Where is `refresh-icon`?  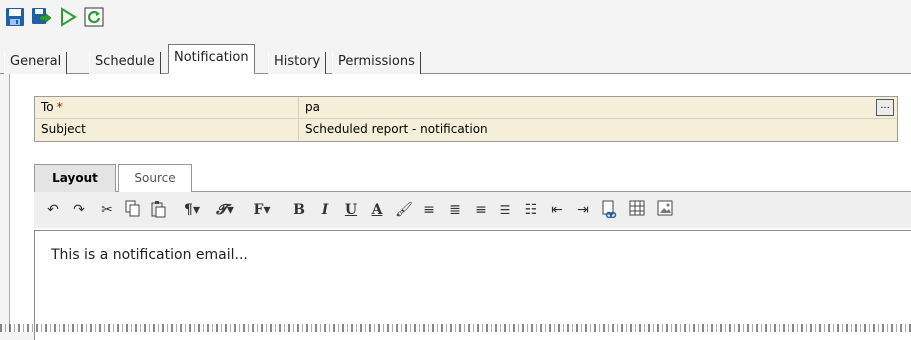 refresh-icon is located at coordinates (94, 17).